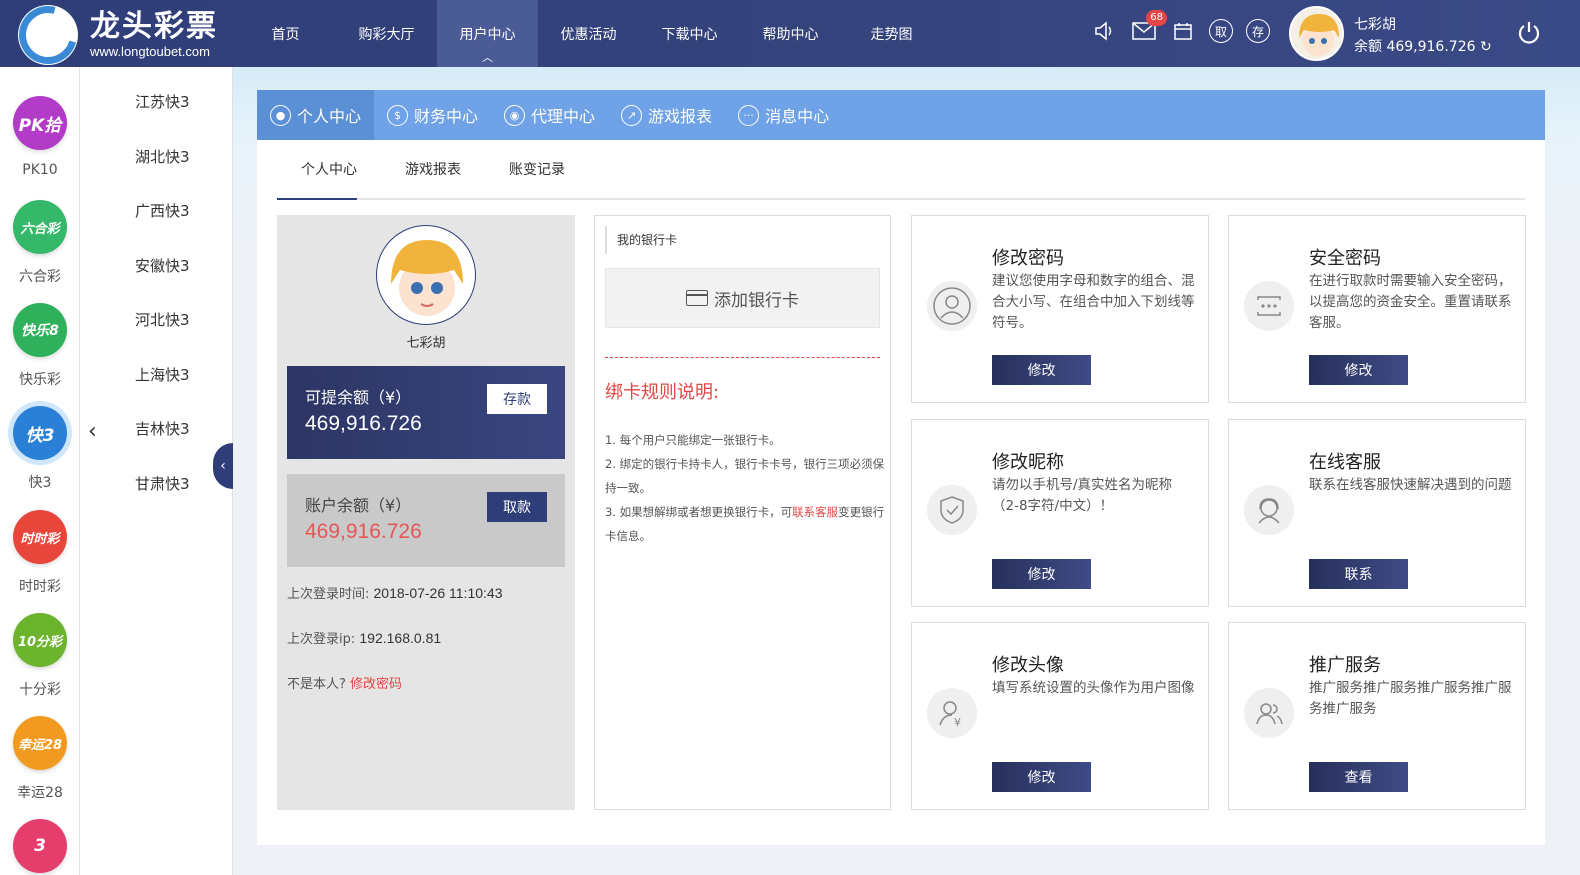 The height and width of the screenshot is (875, 1580). I want to click on nav-user-center: 用户中心 ︿, so click(487, 33).